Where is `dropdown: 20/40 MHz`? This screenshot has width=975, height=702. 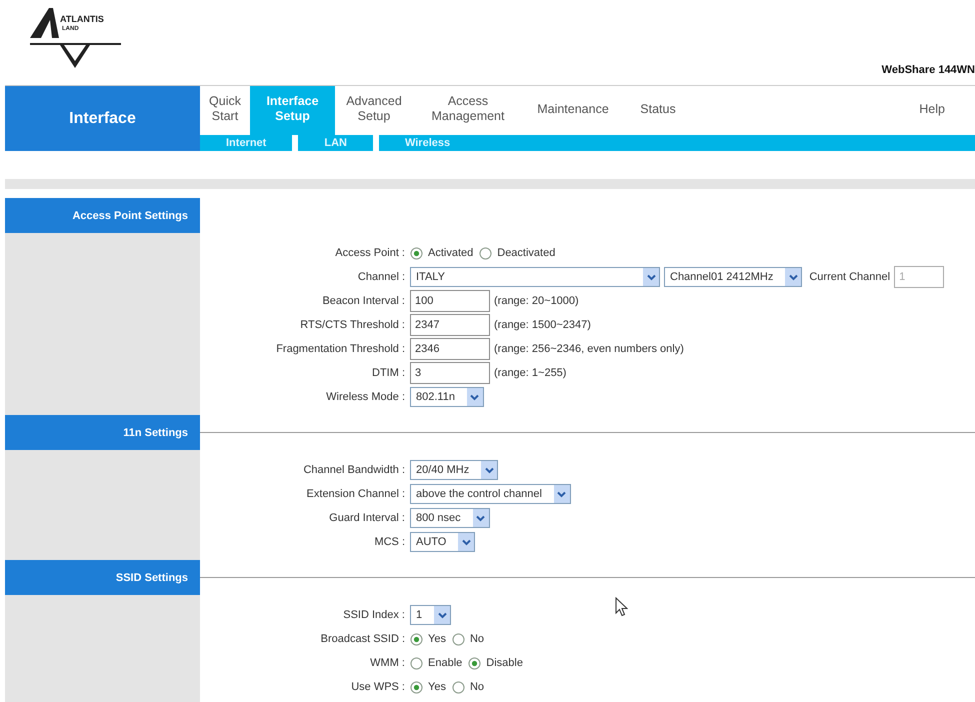 dropdown: 20/40 MHz is located at coordinates (454, 470).